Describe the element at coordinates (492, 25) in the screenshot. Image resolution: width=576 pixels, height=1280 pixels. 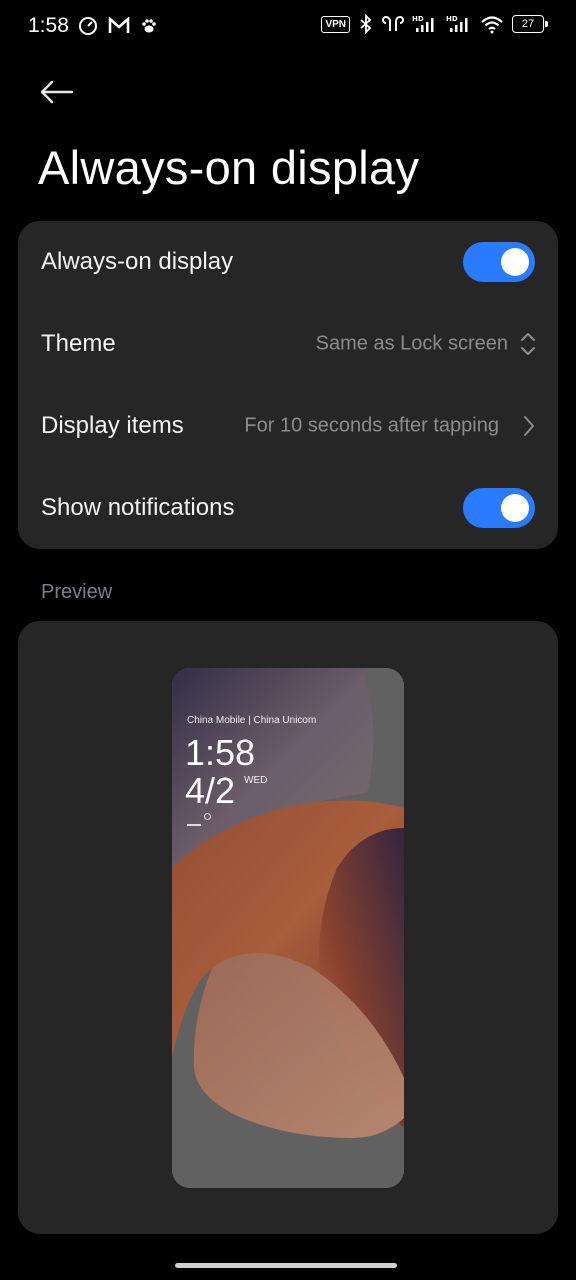
I see `wifi-icon` at that location.